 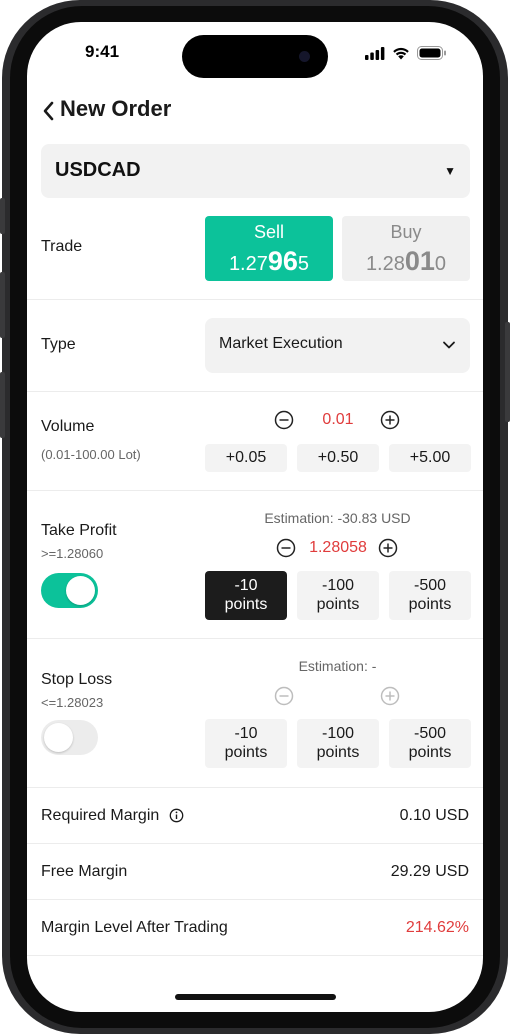 What do you see at coordinates (72, 702) in the screenshot?
I see `stop-loss-condition: <=1.28023` at bounding box center [72, 702].